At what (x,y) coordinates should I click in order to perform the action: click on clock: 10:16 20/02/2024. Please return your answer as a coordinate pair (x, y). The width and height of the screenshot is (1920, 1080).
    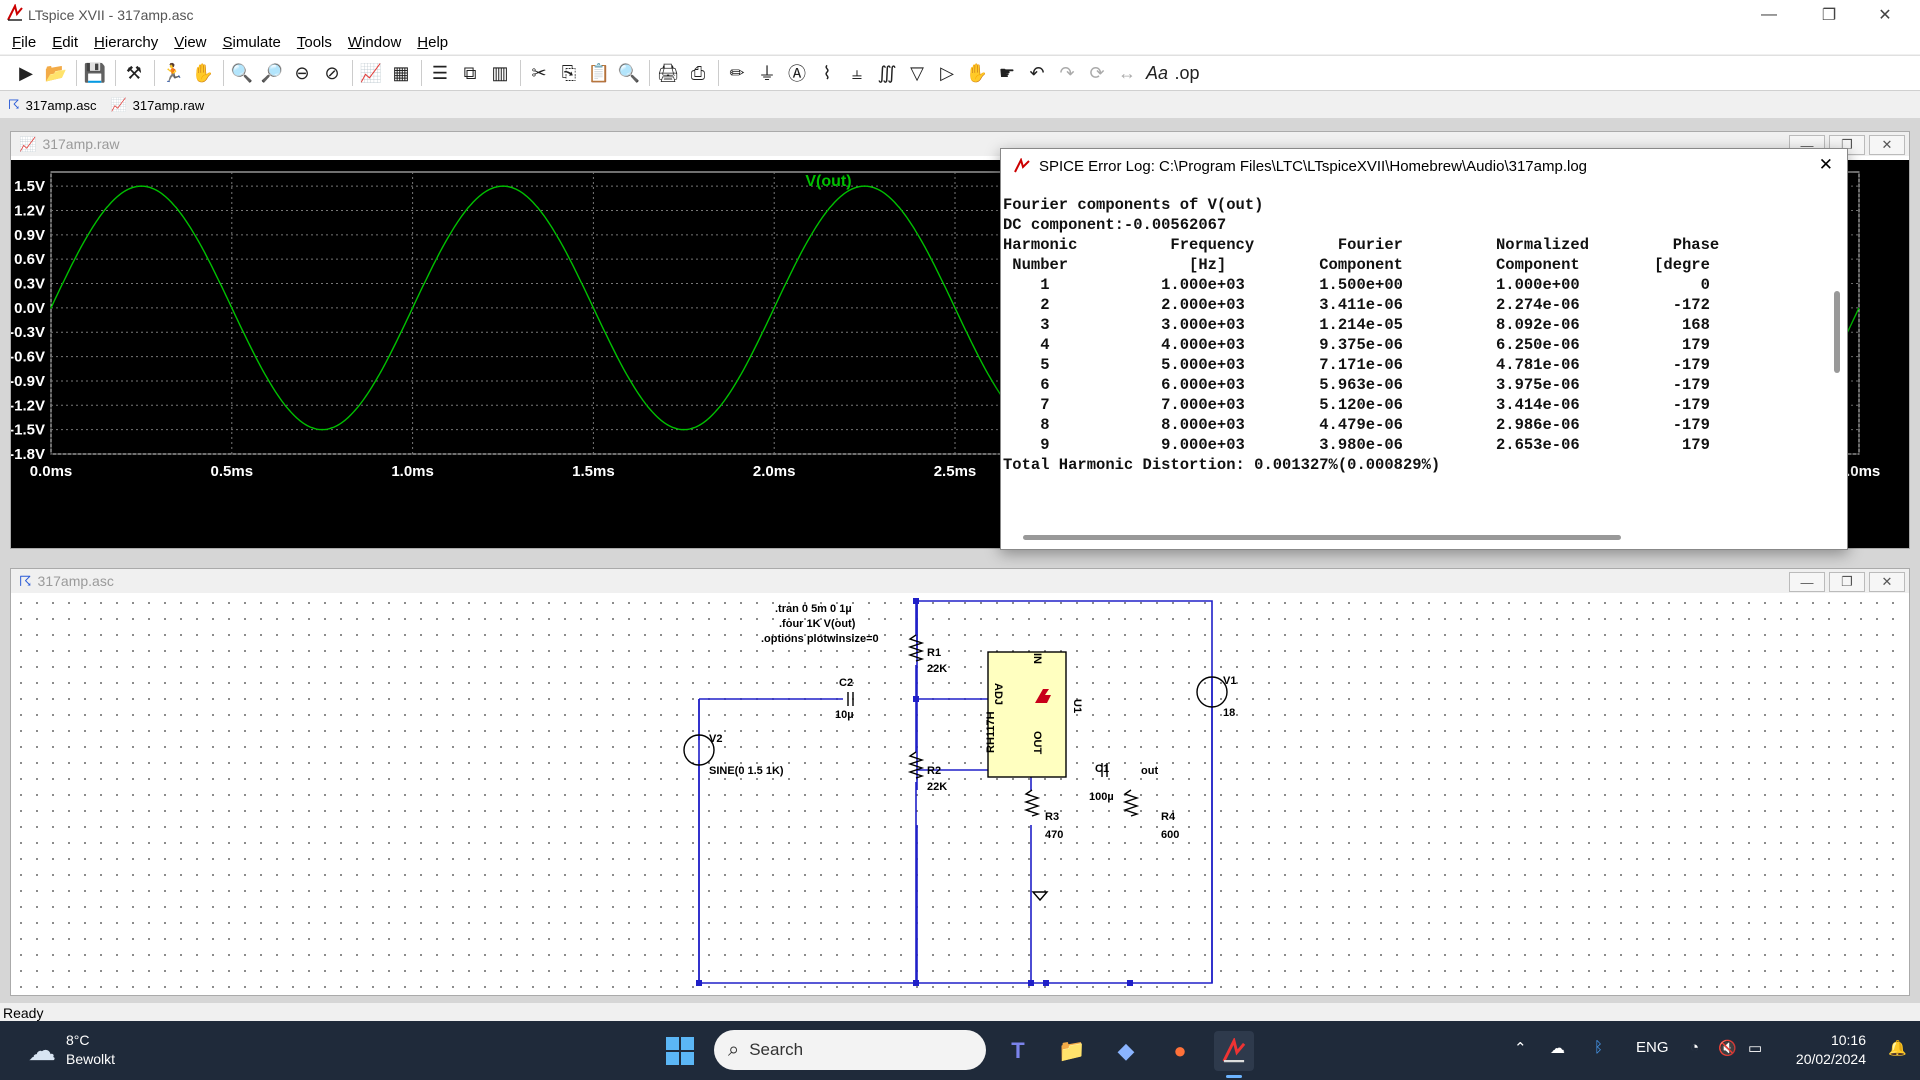
    Looking at the image, I should click on (1828, 1050).